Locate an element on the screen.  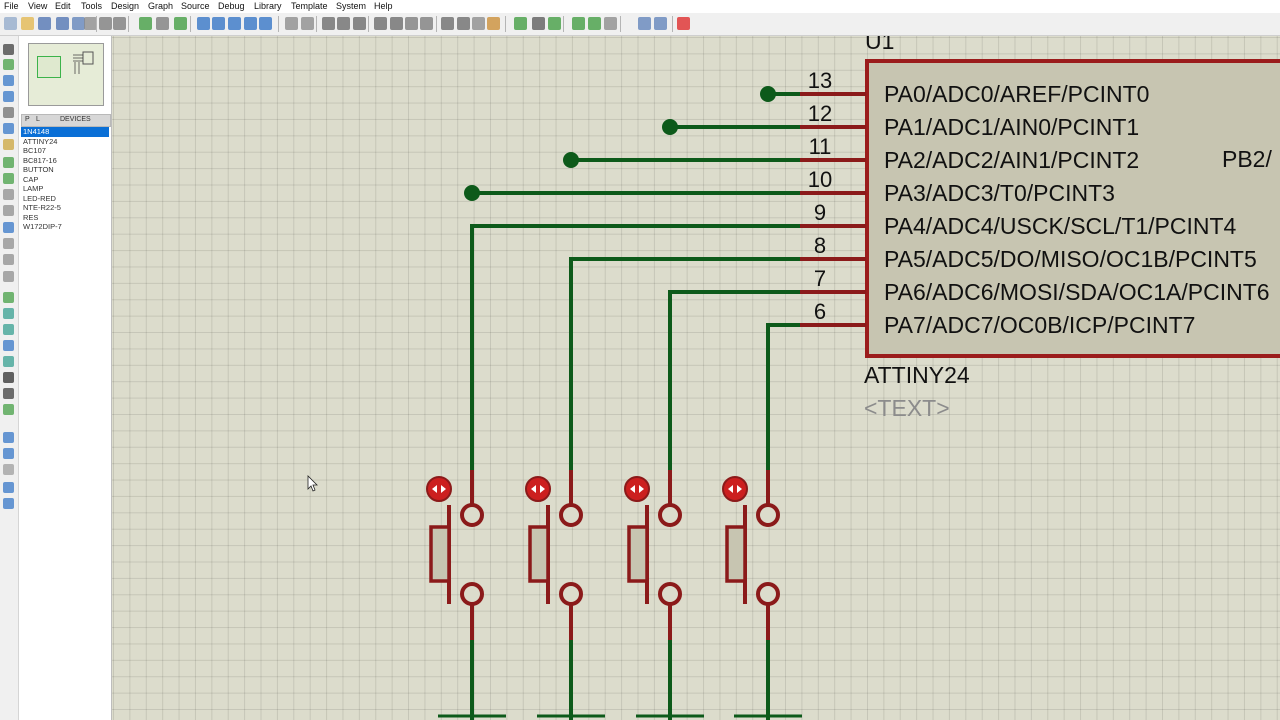
menu-template: Template is located at coordinates (309, 6).